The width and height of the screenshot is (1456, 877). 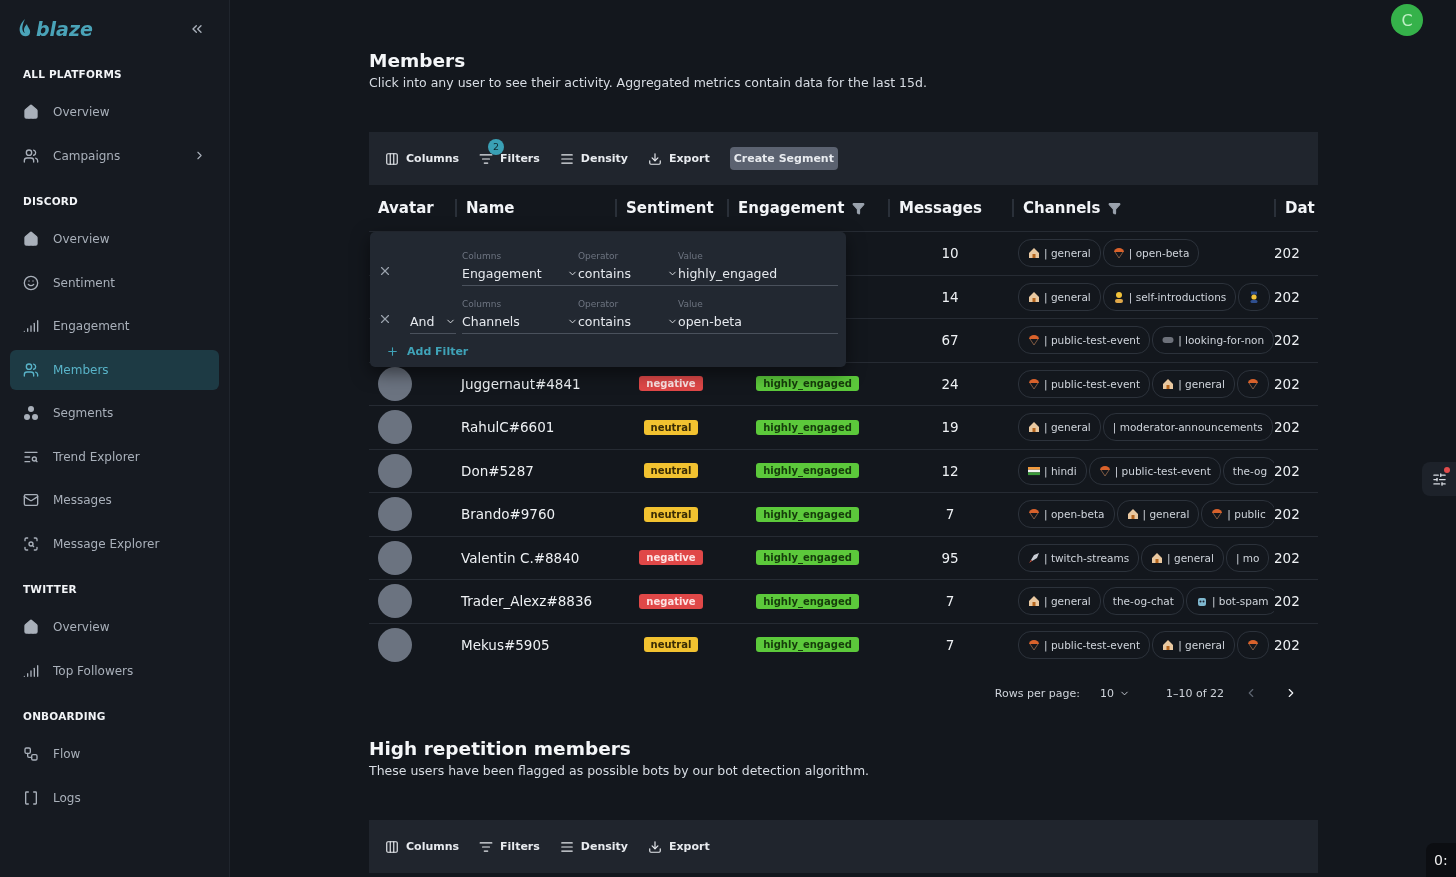 I want to click on nav-item: Members, so click(x=114, y=369).